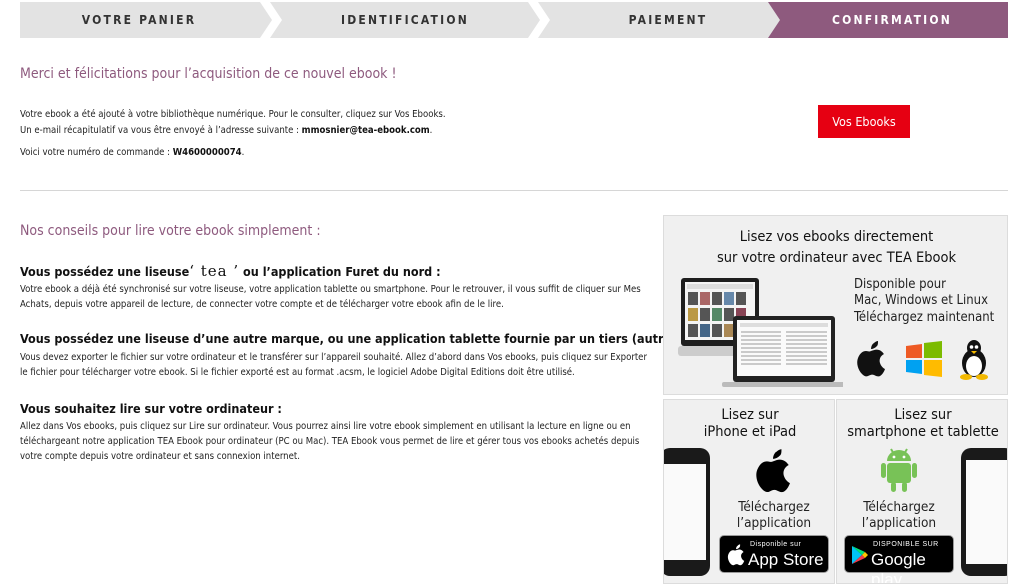  What do you see at coordinates (899, 507) in the screenshot?
I see `promo-android-download-1: Téléchargez` at bounding box center [899, 507].